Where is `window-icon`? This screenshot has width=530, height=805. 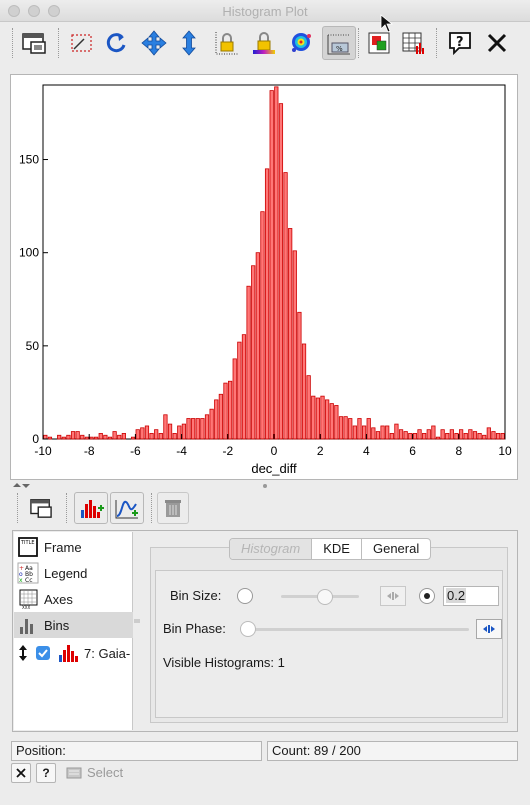
window-icon is located at coordinates (34, 43).